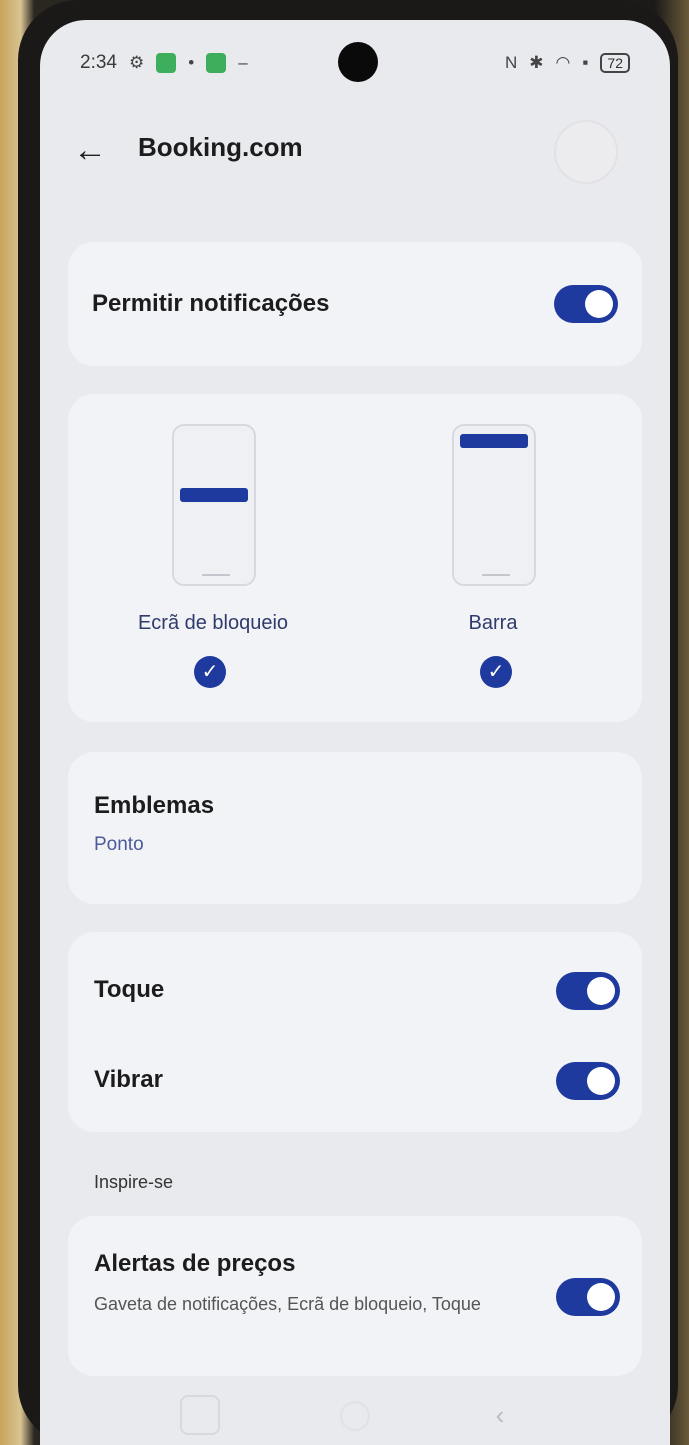 Image resolution: width=689 pixels, height=1445 pixels. I want to click on sound-vibrate-card: Toque Vibrar, so click(355, 1032).